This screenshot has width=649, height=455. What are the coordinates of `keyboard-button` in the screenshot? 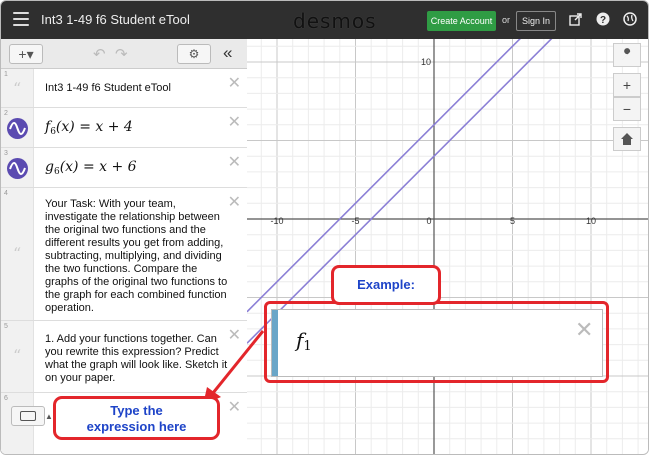 It's located at (28, 416).